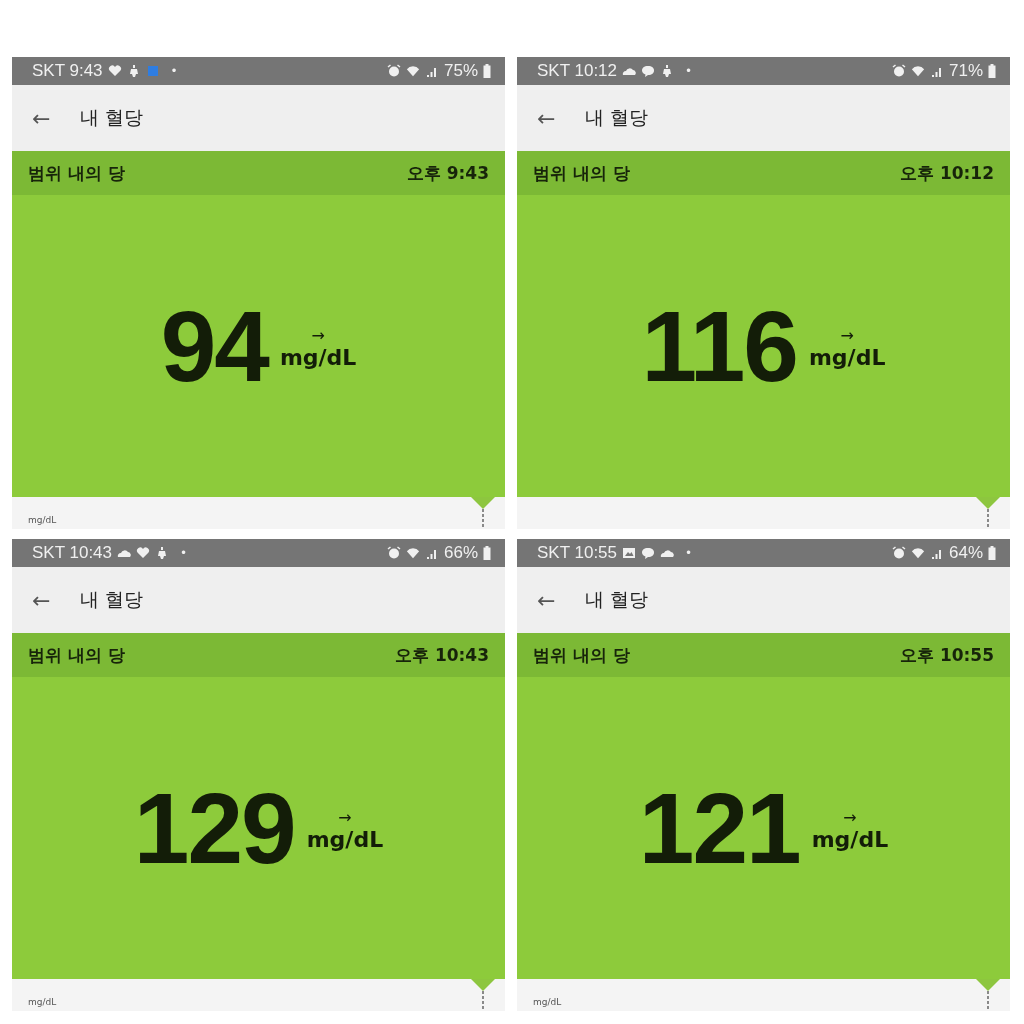 The height and width of the screenshot is (1024, 1024). What do you see at coordinates (577, 71) in the screenshot?
I see `carrier-time: SKT 10:12` at bounding box center [577, 71].